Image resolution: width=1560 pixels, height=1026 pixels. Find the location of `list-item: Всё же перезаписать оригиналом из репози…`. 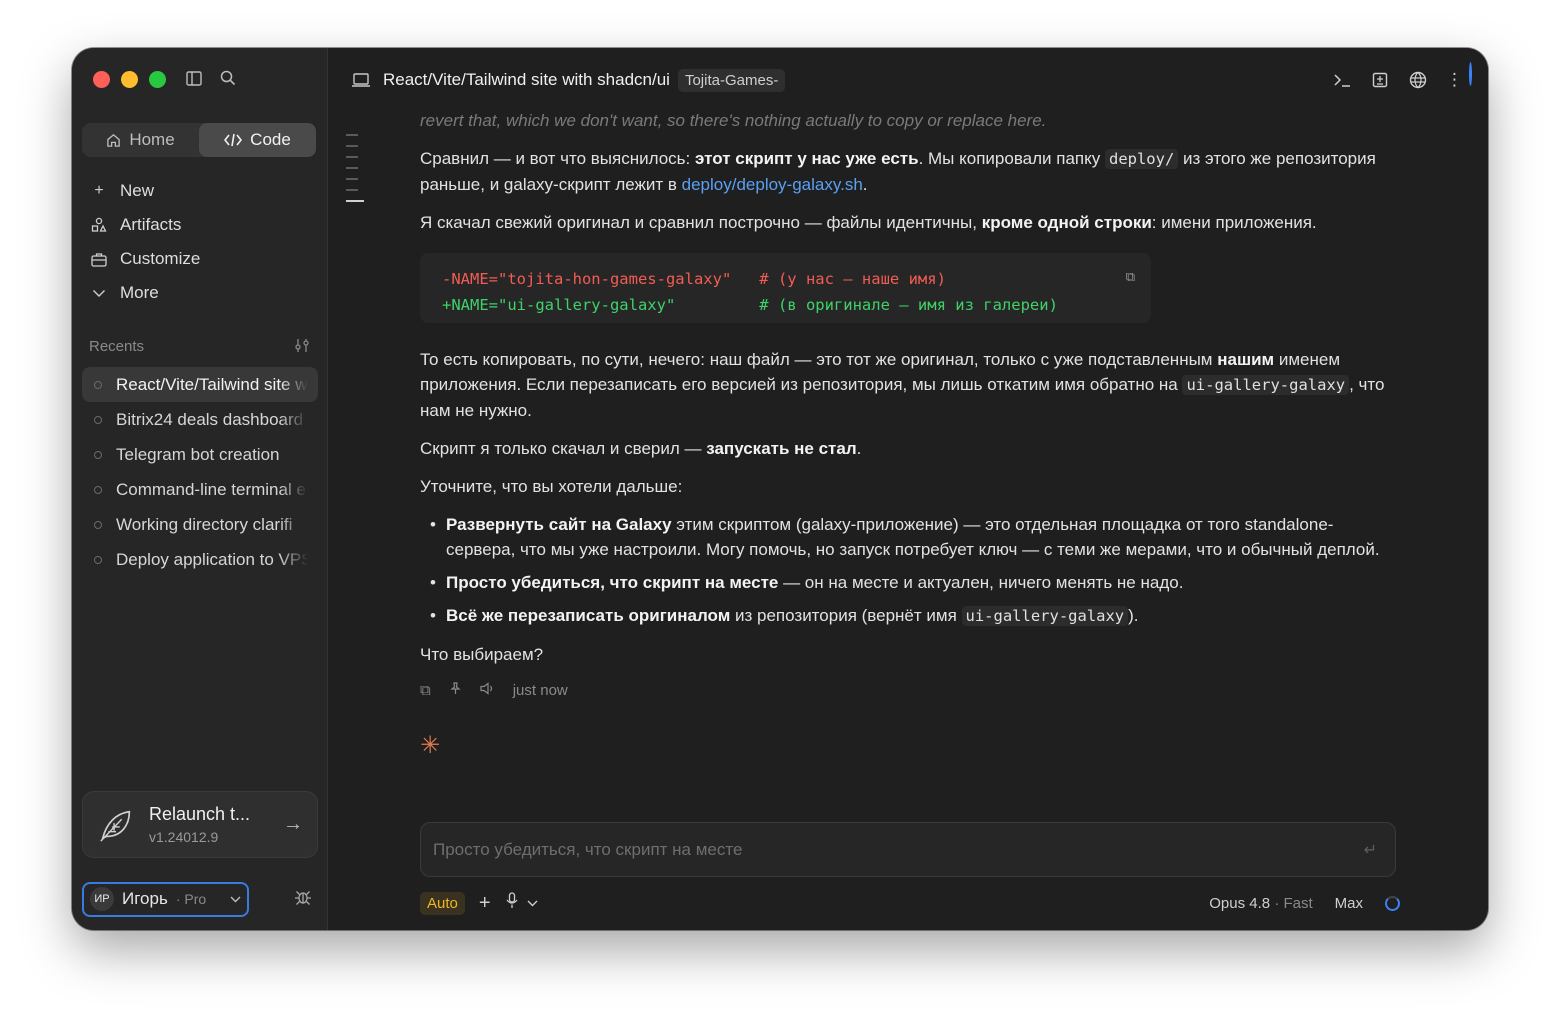

list-item: Всё же перезаписать оригиналом из репози… is located at coordinates (910, 616).